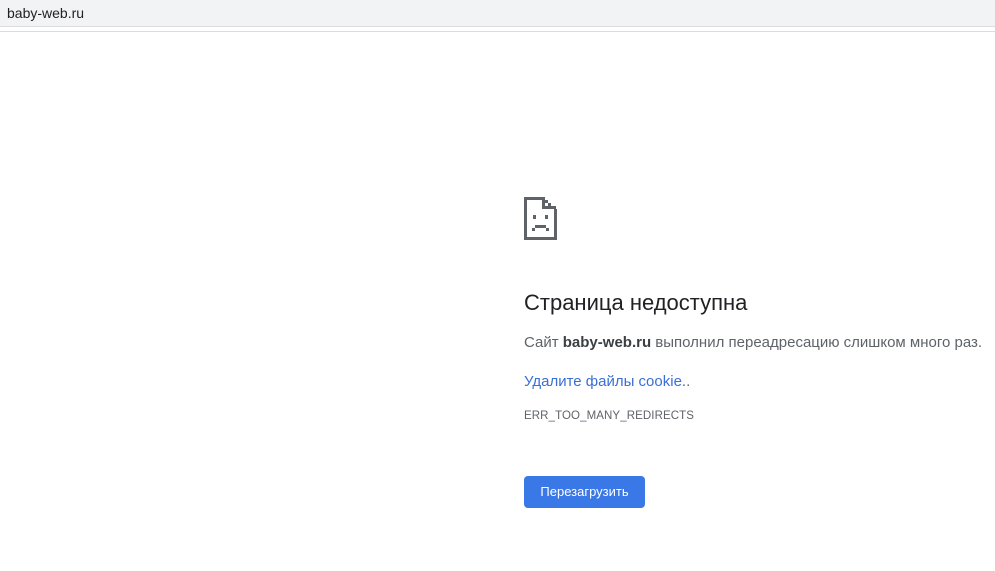 This screenshot has width=995, height=571. I want to click on summary-host: baby-web.ru, so click(607, 342).